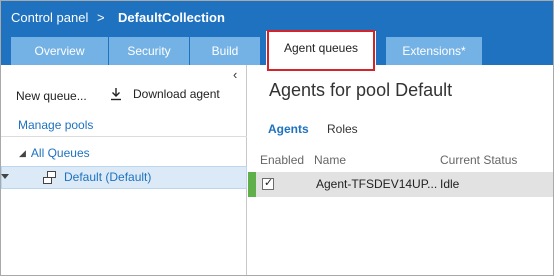 Image resolution: width=554 pixels, height=276 pixels. What do you see at coordinates (176, 94) in the screenshot?
I see `download-agent-label: Download agent` at bounding box center [176, 94].